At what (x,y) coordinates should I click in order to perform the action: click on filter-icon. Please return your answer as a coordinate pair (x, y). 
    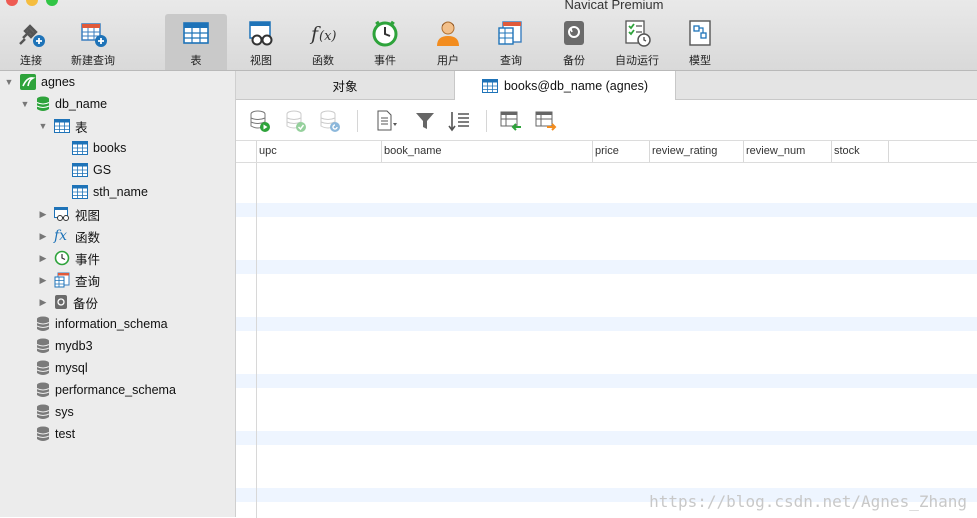
    Looking at the image, I should click on (425, 121).